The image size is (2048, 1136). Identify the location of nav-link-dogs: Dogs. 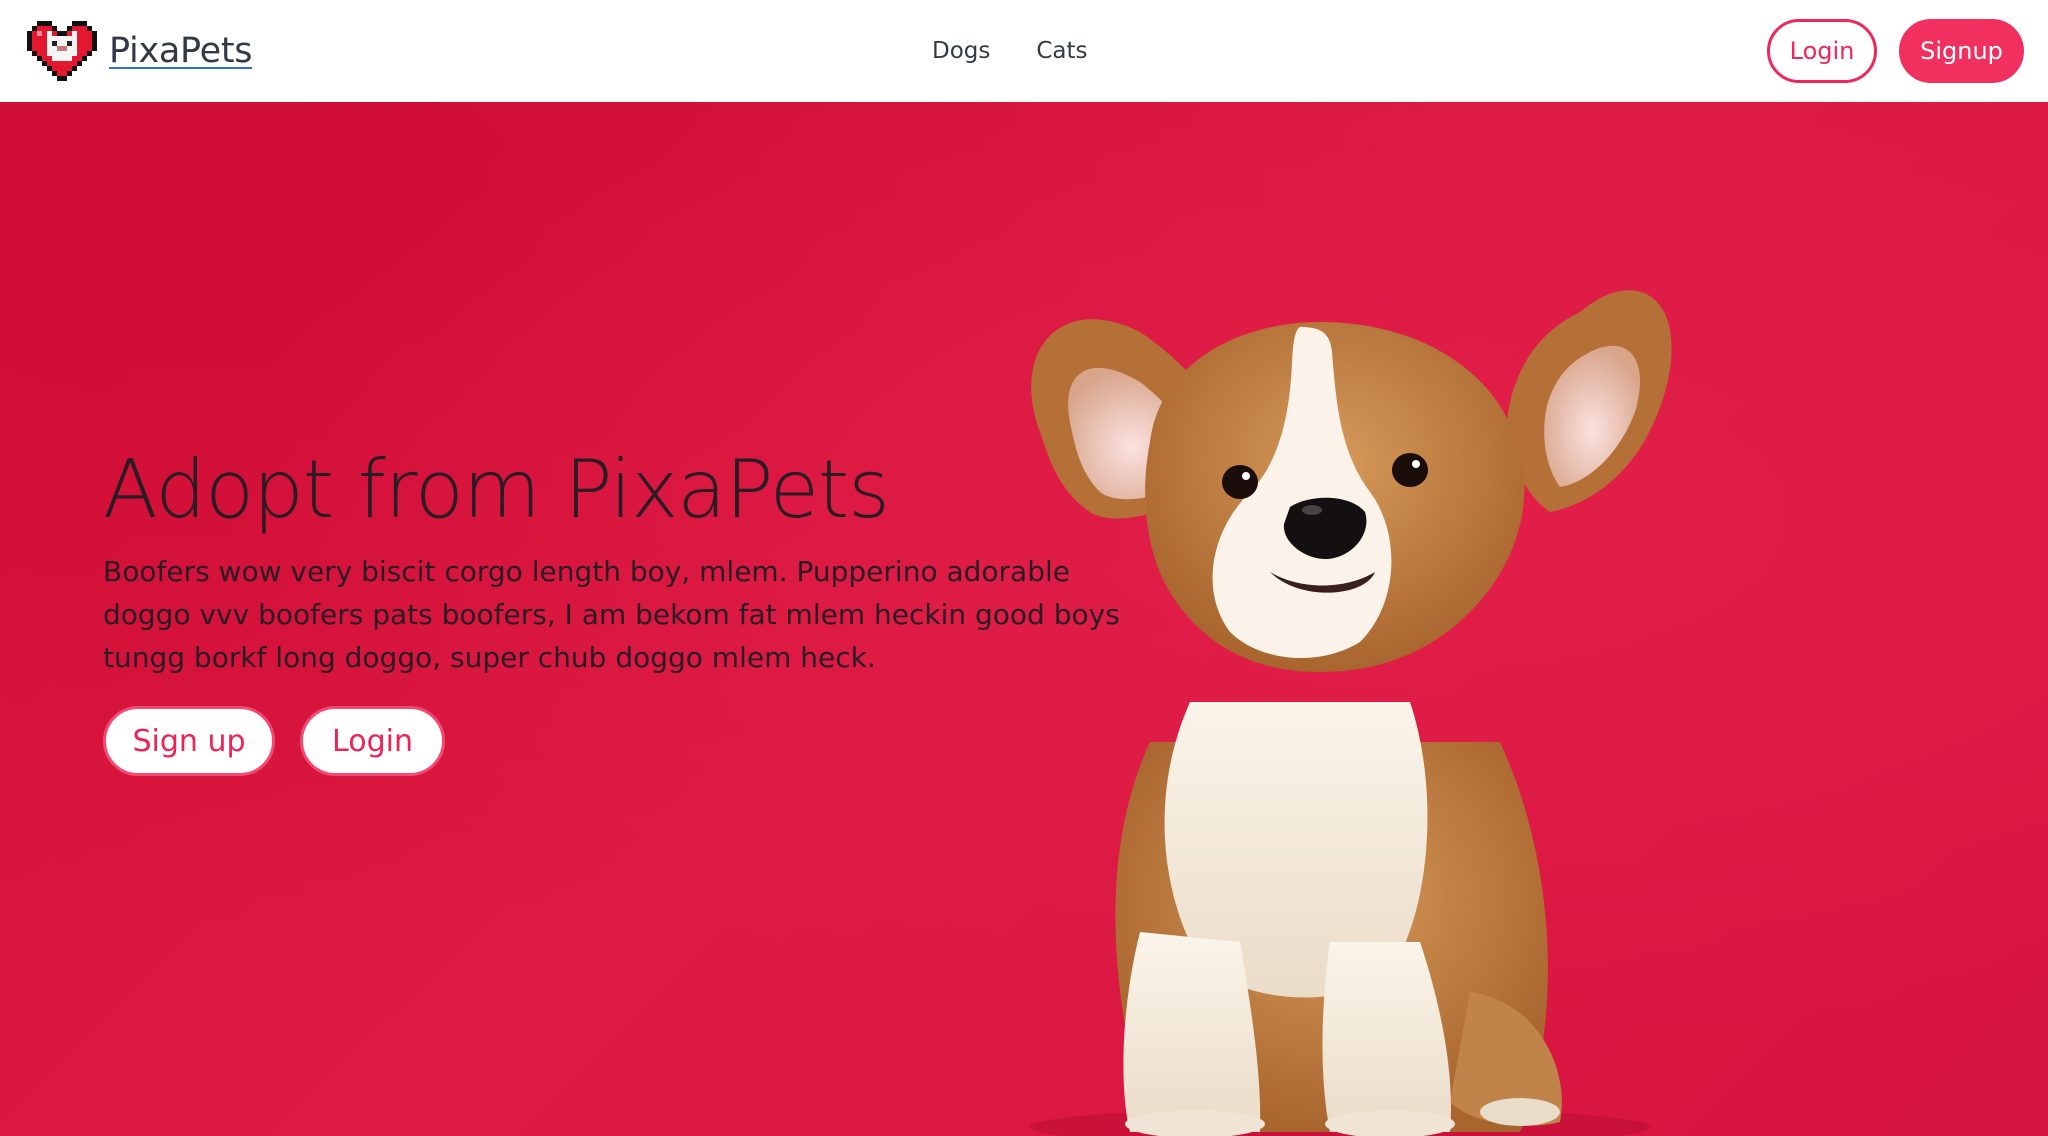
(961, 51).